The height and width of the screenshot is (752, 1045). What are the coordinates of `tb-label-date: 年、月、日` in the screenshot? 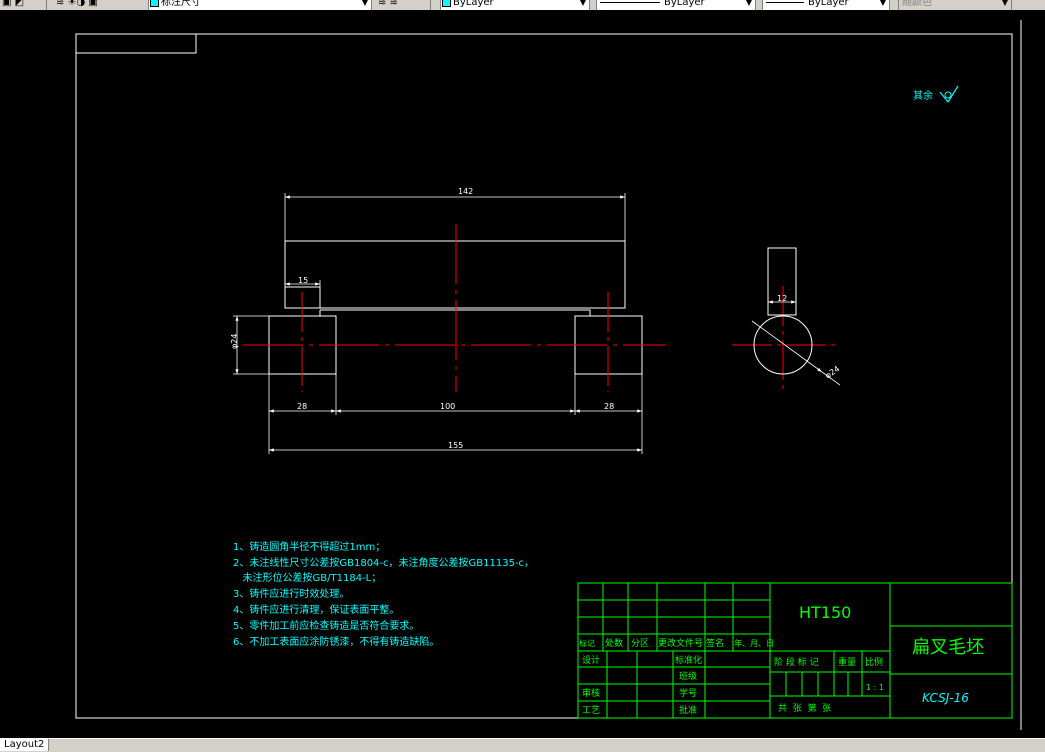 It's located at (754, 643).